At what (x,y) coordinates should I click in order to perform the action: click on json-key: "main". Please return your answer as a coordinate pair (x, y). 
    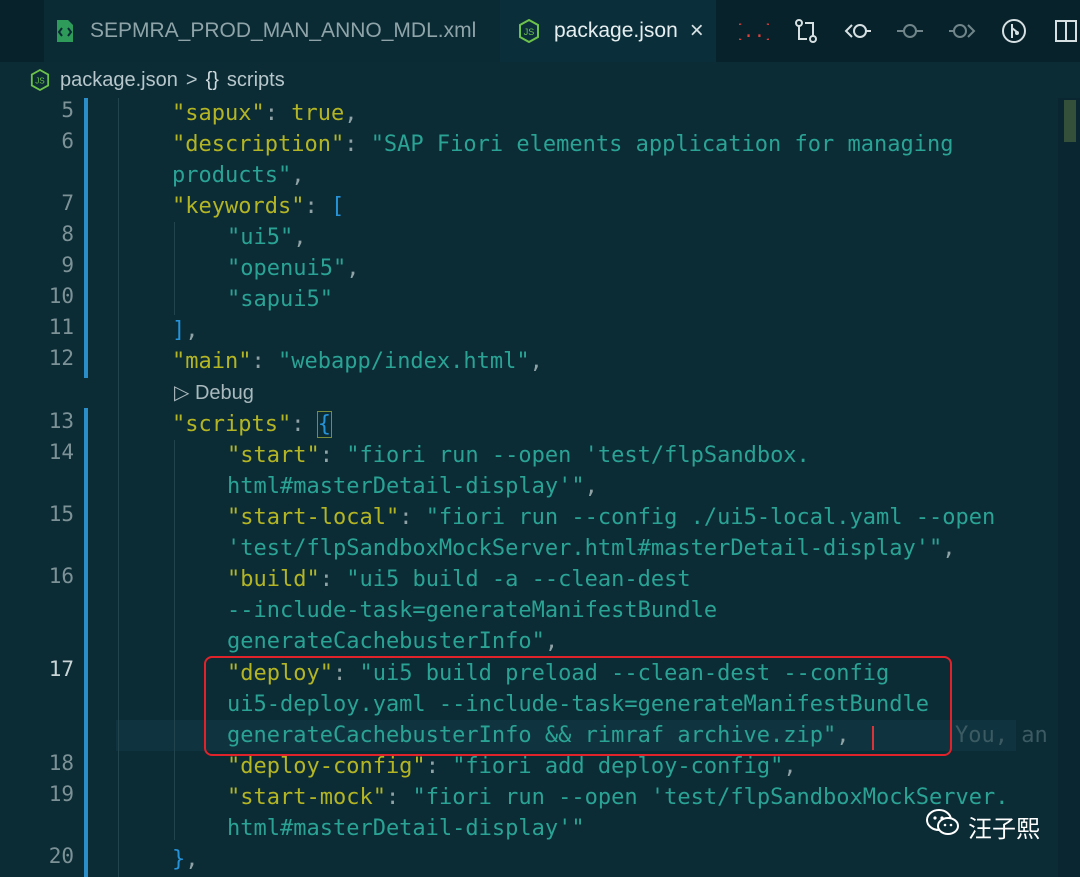
    Looking at the image, I should click on (212, 361).